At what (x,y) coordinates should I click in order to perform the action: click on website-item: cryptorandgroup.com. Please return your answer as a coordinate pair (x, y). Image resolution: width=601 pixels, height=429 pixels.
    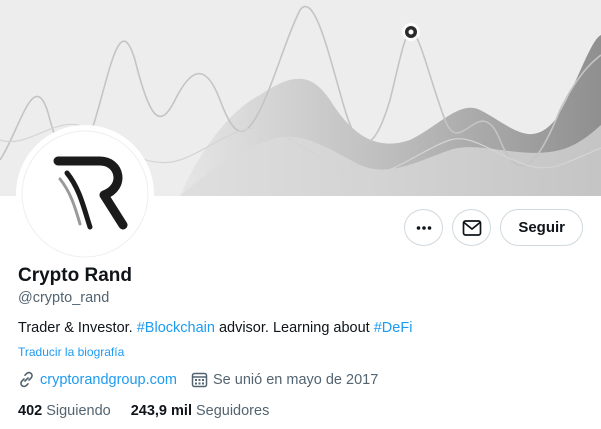
    Looking at the image, I should click on (97, 379).